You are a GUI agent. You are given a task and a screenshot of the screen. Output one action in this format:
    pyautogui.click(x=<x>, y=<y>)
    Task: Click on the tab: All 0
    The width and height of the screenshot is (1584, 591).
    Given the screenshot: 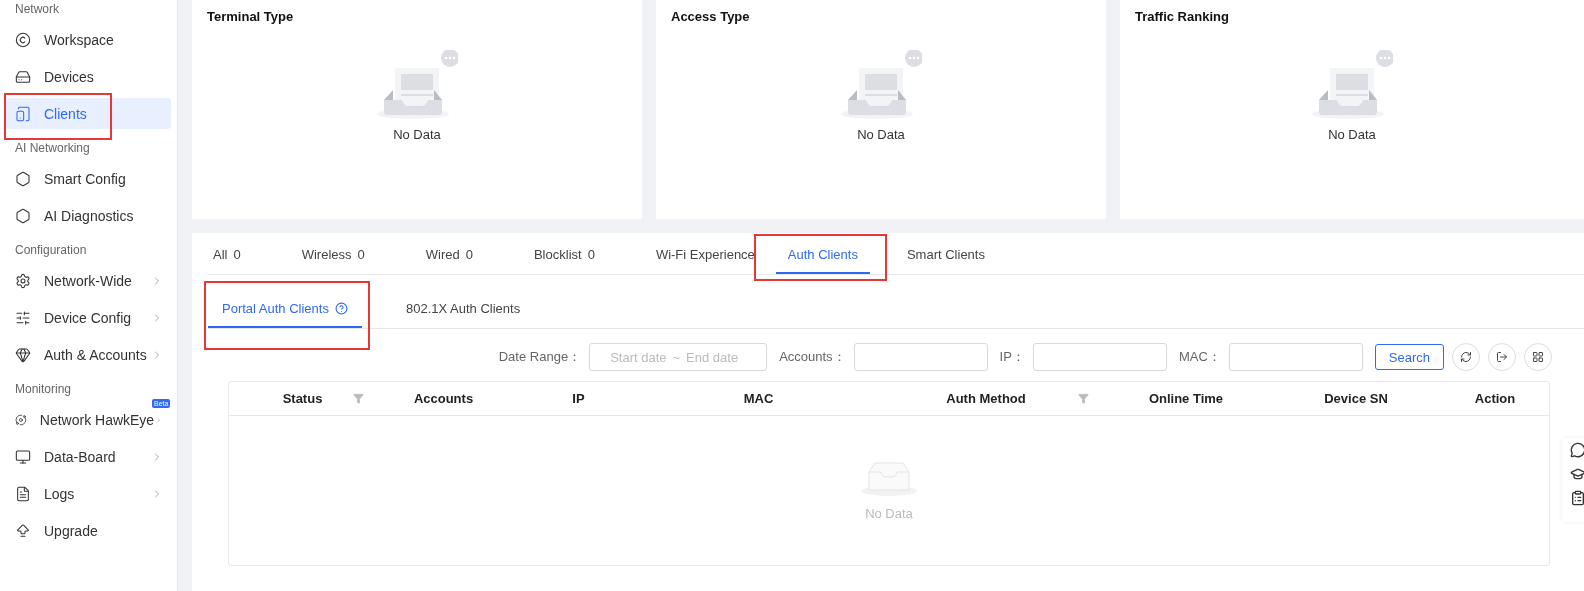 What is the action you would take?
    pyautogui.click(x=227, y=255)
    